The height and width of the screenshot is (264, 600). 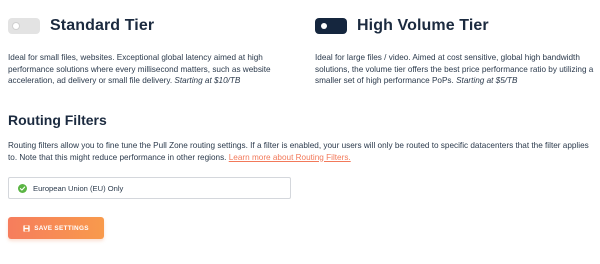 I want to click on volume-tier-title: High Volume Tier, so click(x=423, y=25).